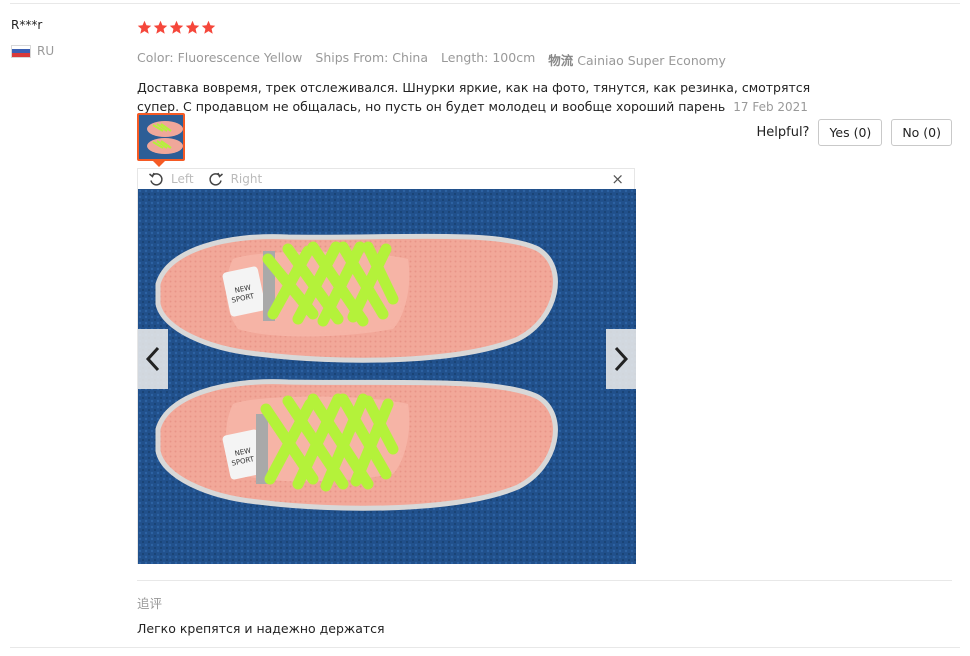 Image resolution: width=970 pixels, height=656 pixels. What do you see at coordinates (220, 57) in the screenshot?
I see `attr-color: Color: Fluorescence Yellow` at bounding box center [220, 57].